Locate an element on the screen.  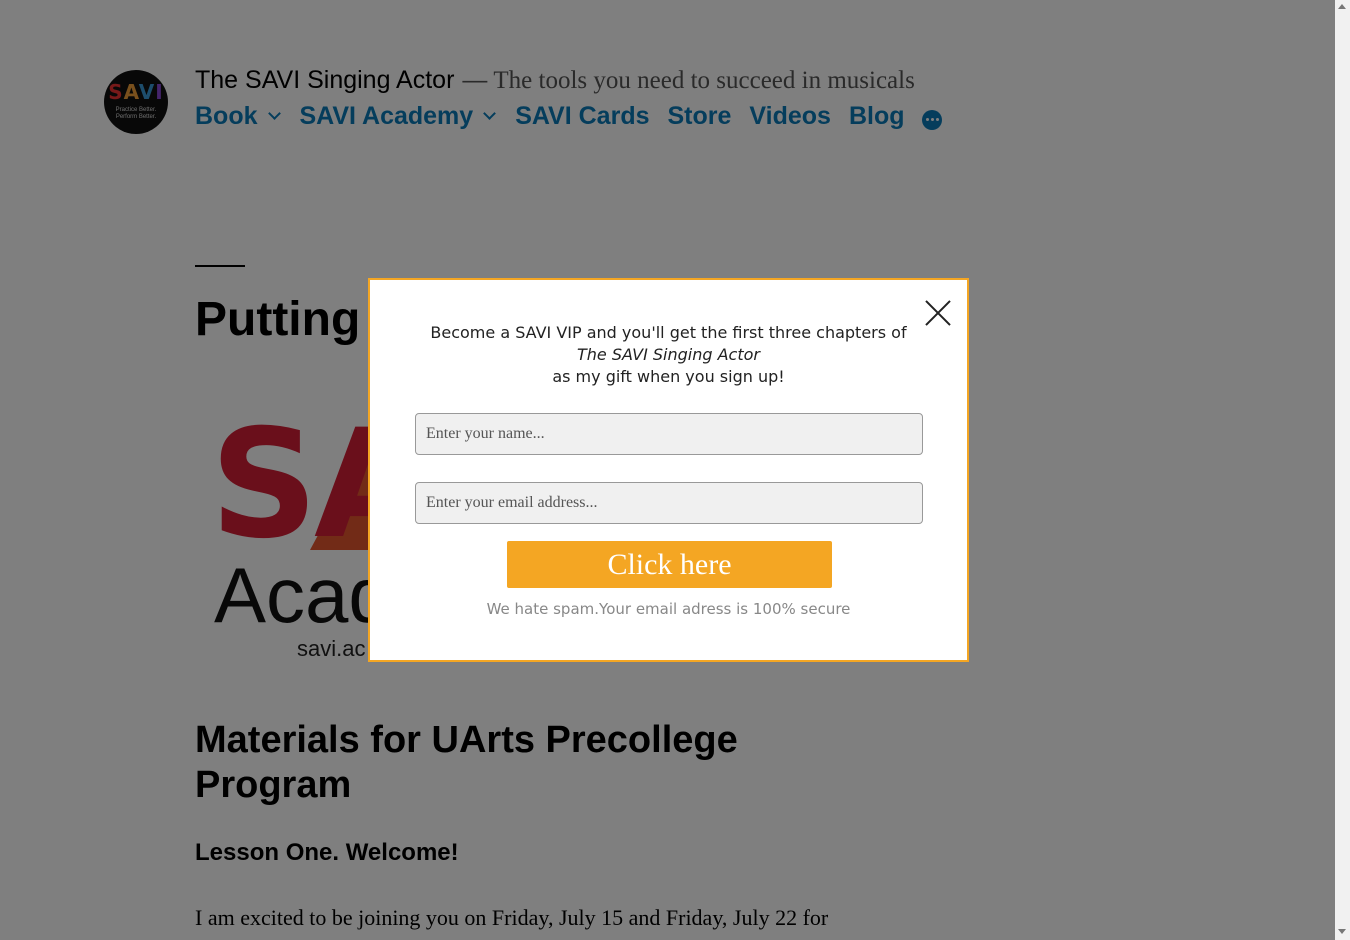
modal-book-title: The SAVI Singing Actor is located at coordinates (668, 354).